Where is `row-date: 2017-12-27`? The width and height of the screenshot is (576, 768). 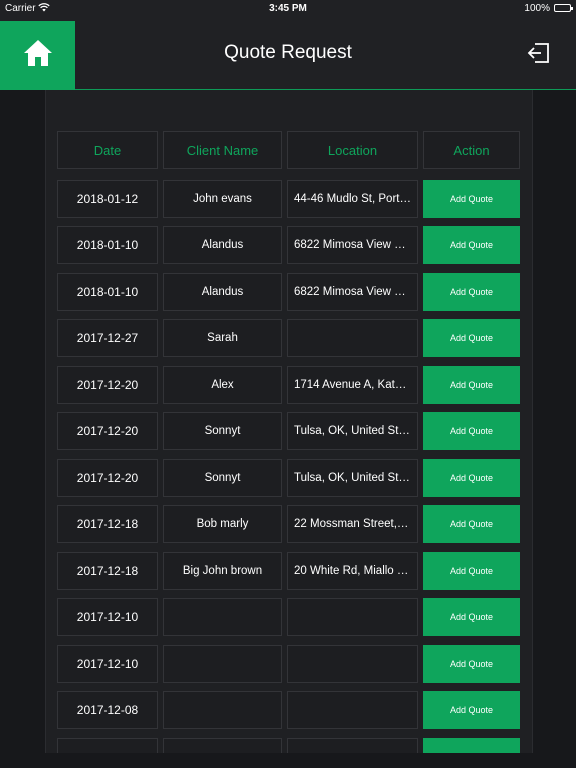 row-date: 2017-12-27 is located at coordinates (107, 338).